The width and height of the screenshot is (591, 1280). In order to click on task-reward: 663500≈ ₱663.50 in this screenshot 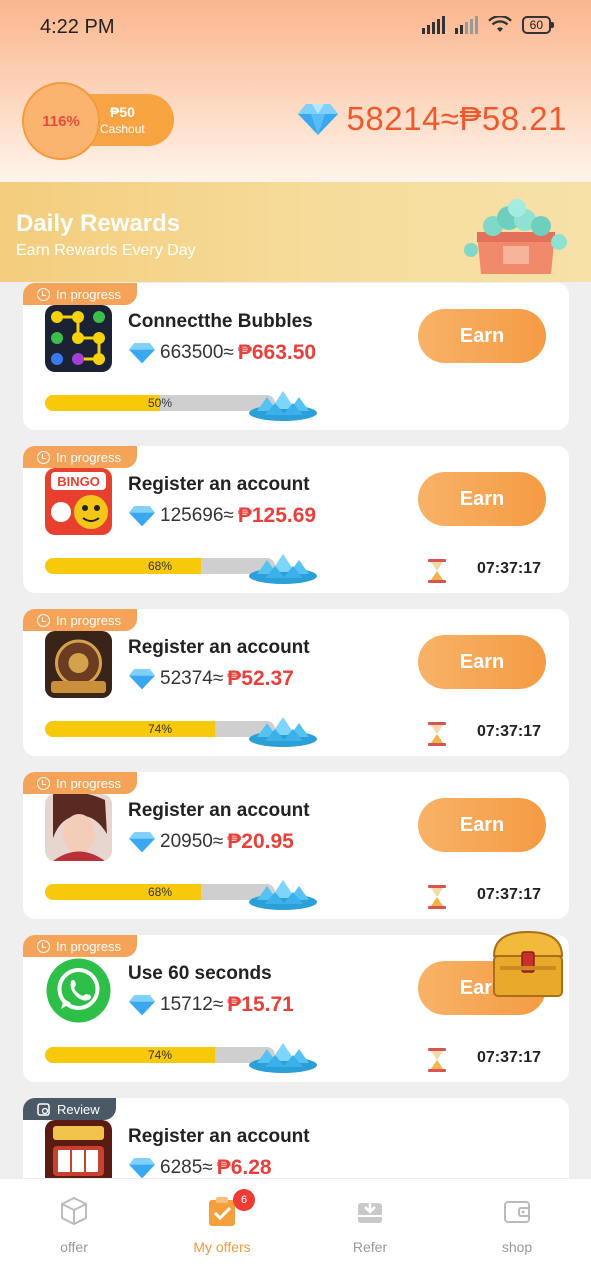, I will do `click(222, 353)`.